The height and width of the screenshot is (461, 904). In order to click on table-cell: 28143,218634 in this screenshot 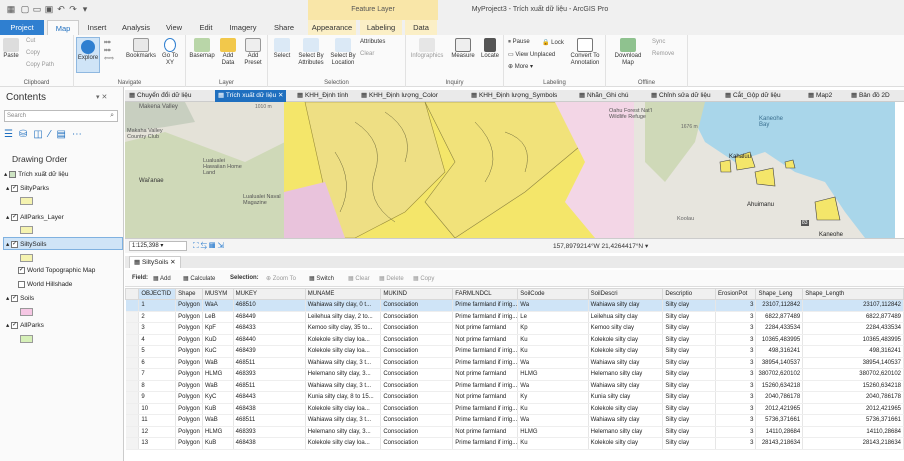, I will do `click(779, 443)`.